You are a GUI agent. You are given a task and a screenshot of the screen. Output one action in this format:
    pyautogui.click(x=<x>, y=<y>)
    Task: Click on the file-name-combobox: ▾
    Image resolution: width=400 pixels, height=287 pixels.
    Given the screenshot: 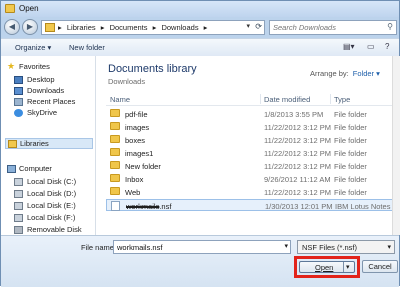 What is the action you would take?
    pyautogui.click(x=202, y=247)
    